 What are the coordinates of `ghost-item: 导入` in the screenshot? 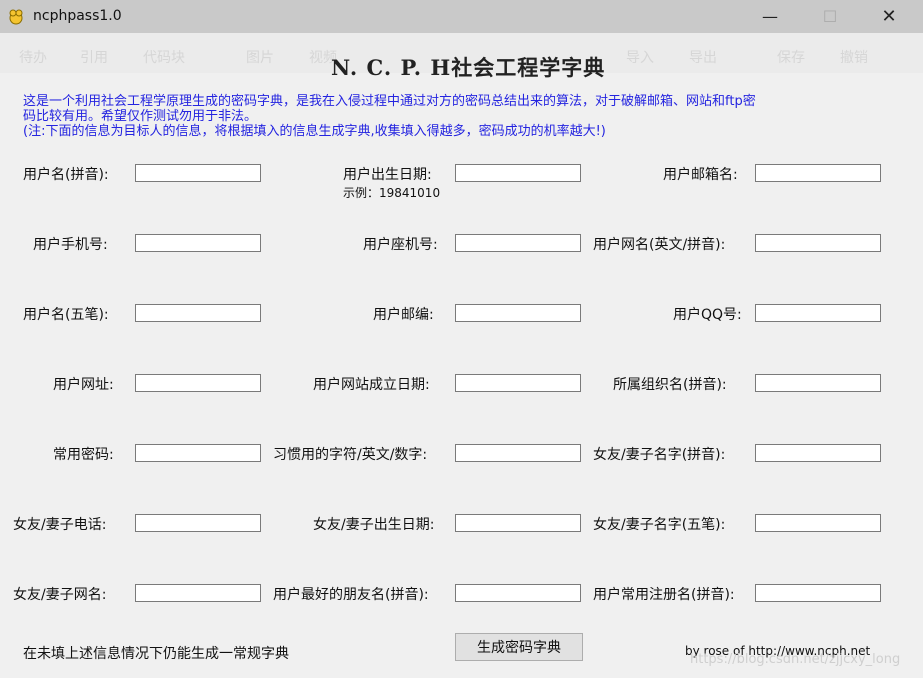 It's located at (640, 58).